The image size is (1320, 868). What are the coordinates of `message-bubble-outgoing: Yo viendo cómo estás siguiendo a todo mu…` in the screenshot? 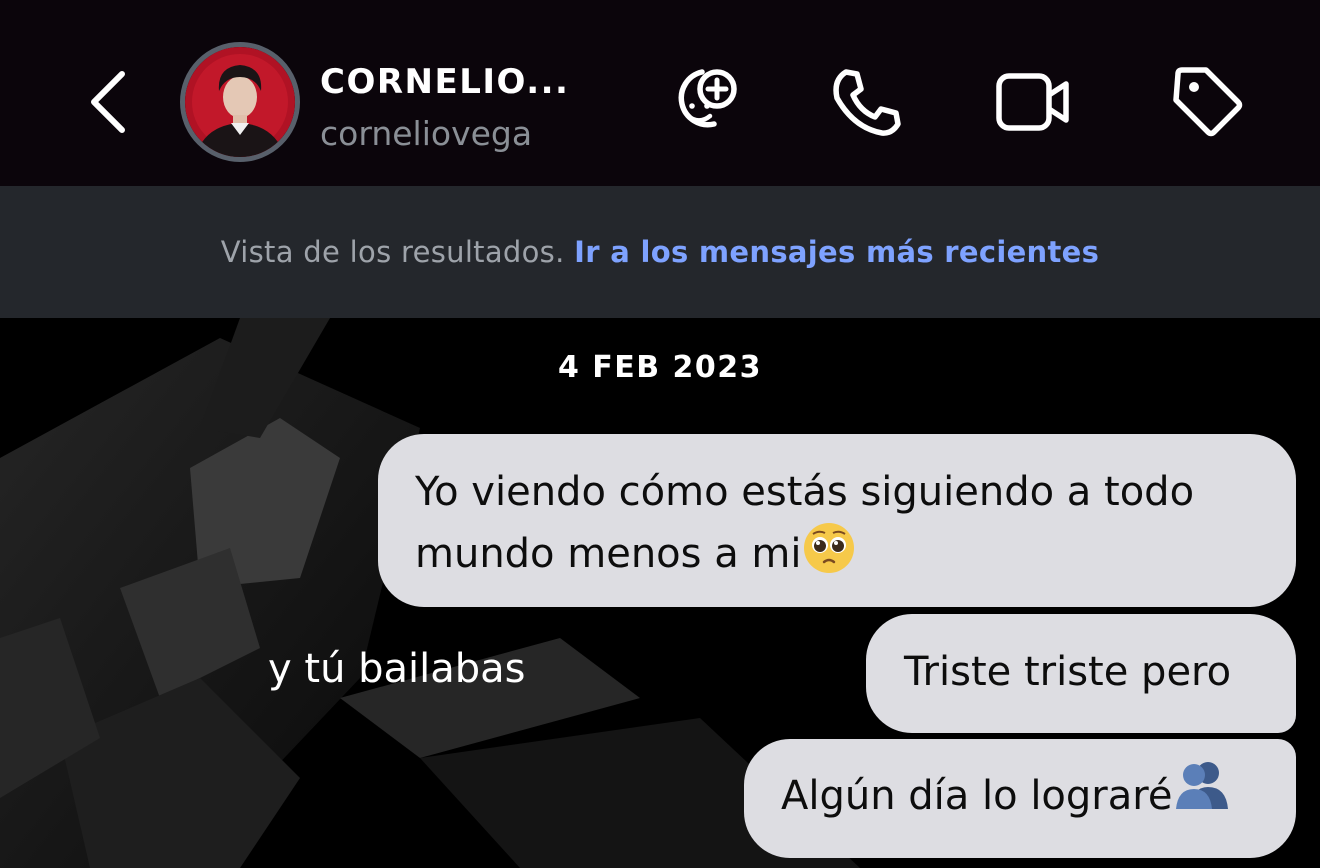 It's located at (837, 520).